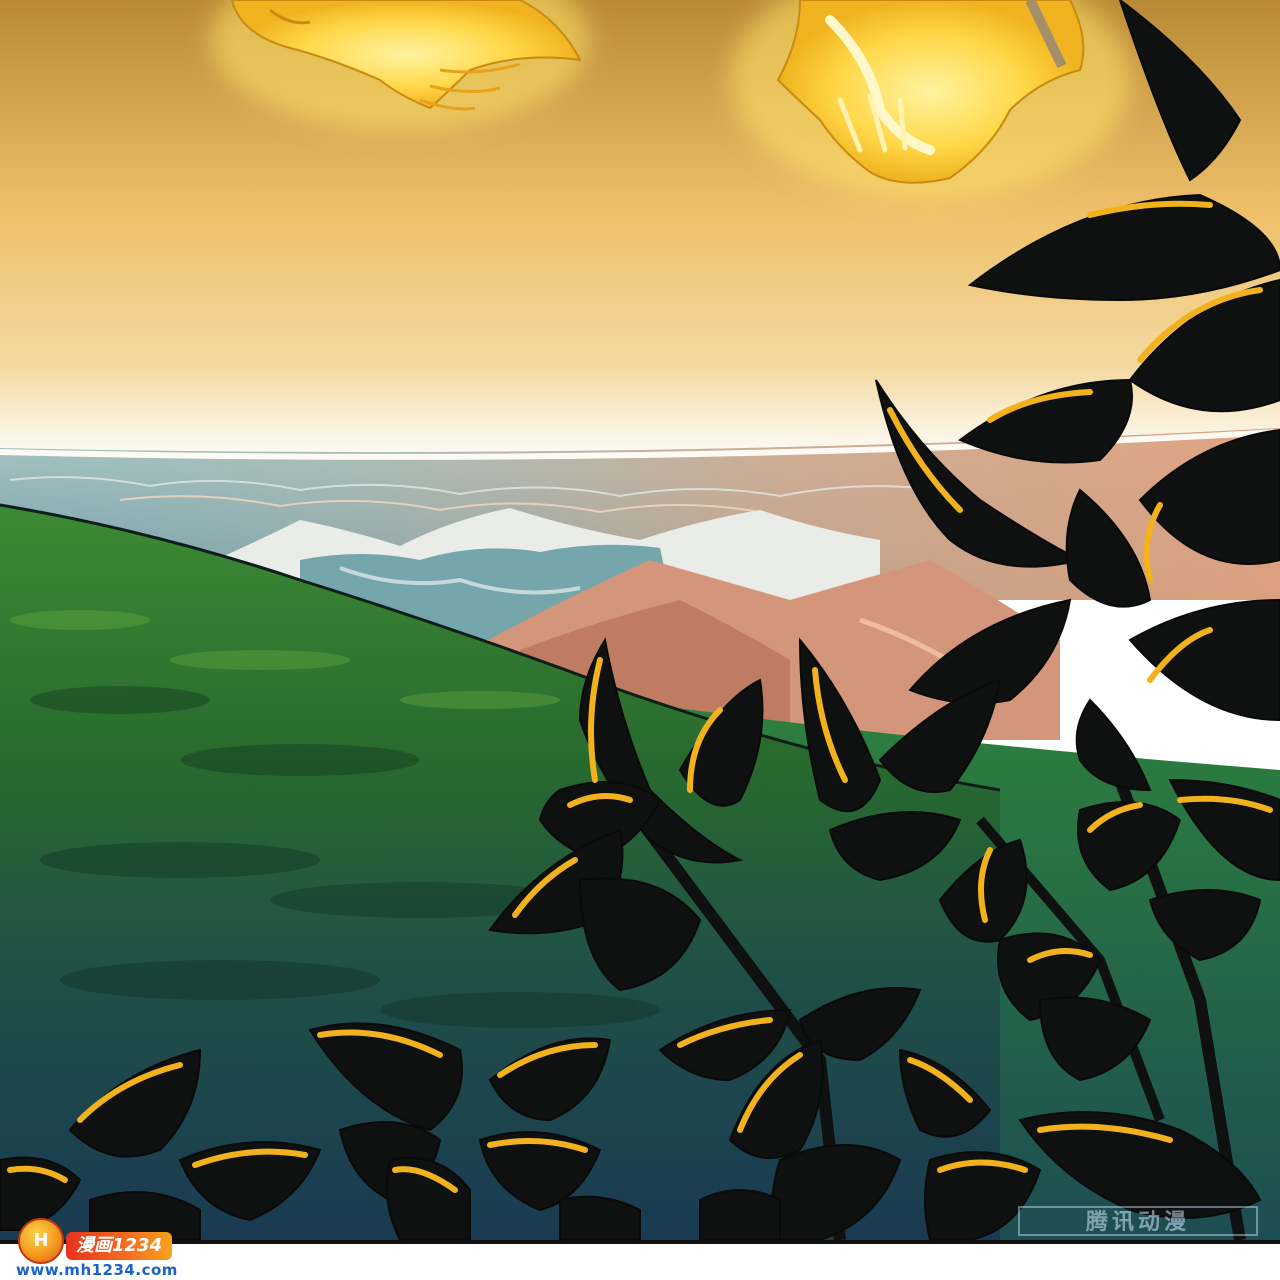 The image size is (1280, 1280). I want to click on watermark-badge: 漫画1234, so click(119, 1246).